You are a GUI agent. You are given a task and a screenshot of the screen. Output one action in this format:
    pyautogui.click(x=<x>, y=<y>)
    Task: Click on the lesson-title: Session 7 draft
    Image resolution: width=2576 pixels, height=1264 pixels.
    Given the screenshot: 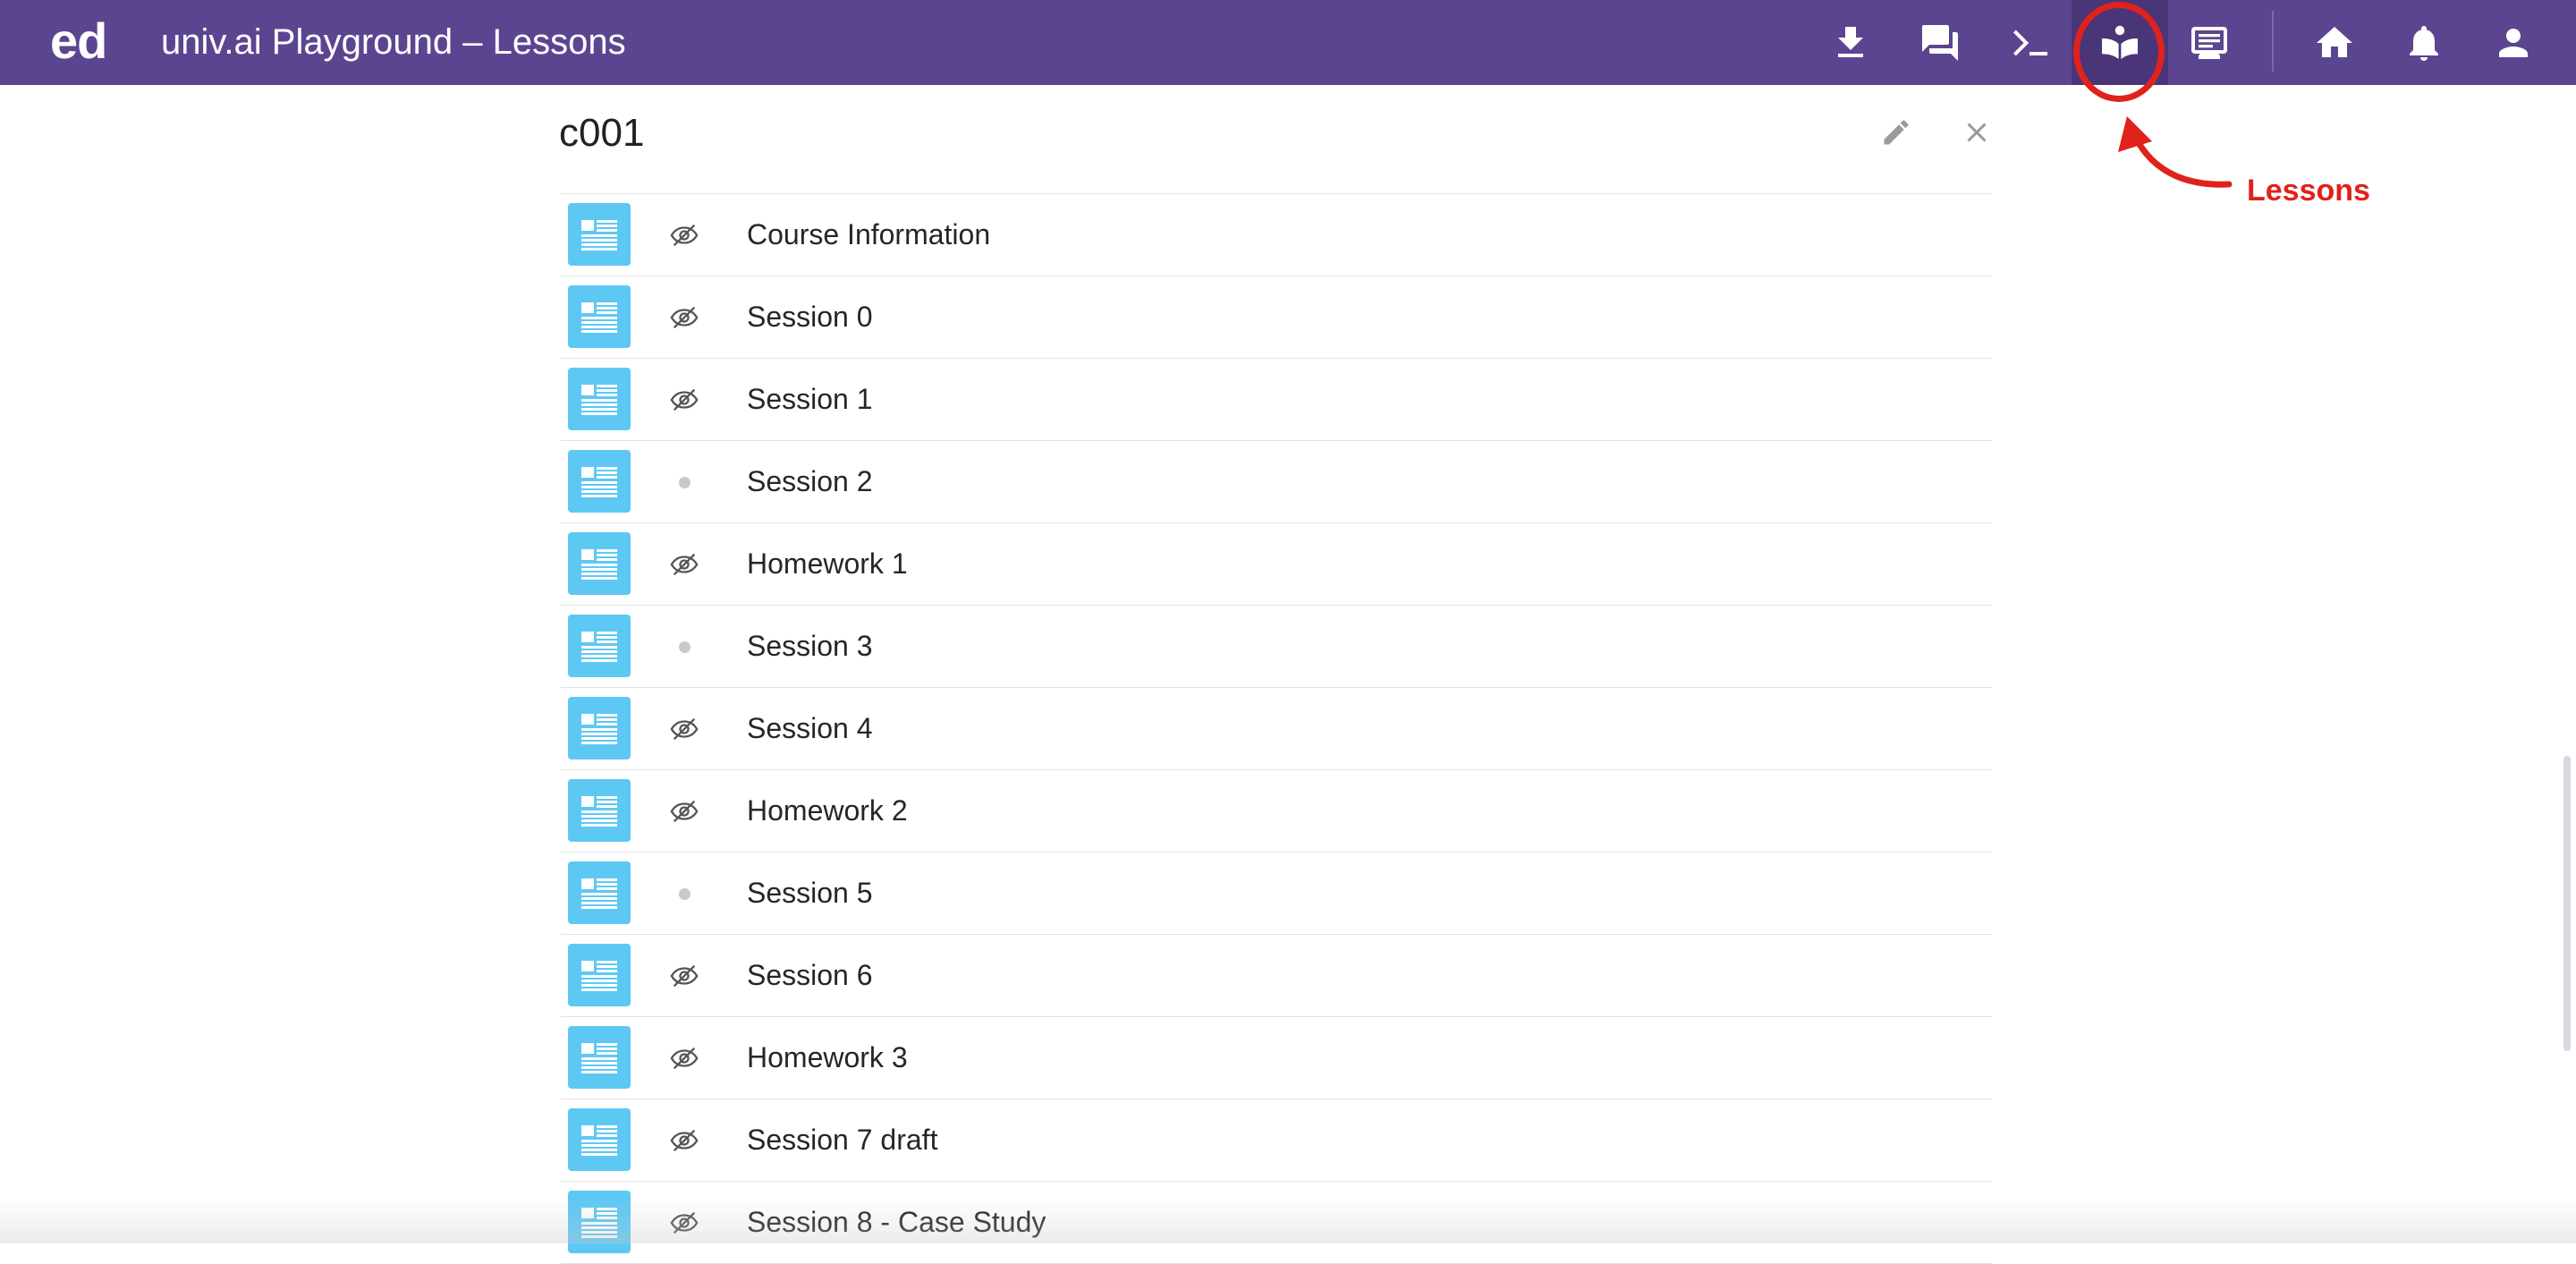 What is the action you would take?
    pyautogui.click(x=842, y=1140)
    